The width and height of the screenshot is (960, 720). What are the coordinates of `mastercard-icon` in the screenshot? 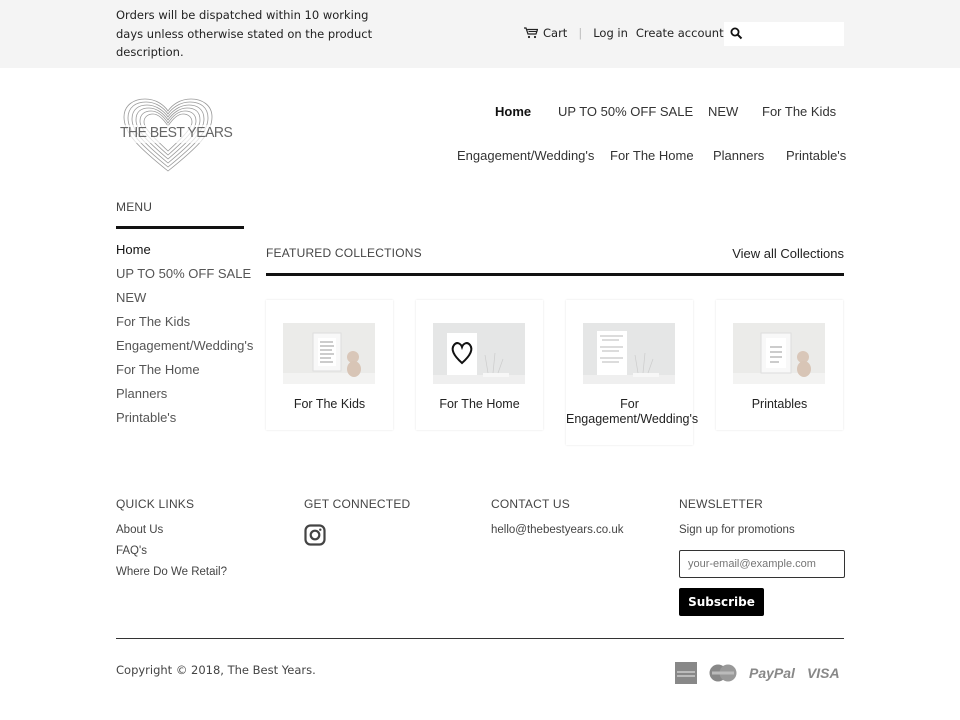 It's located at (723, 673).